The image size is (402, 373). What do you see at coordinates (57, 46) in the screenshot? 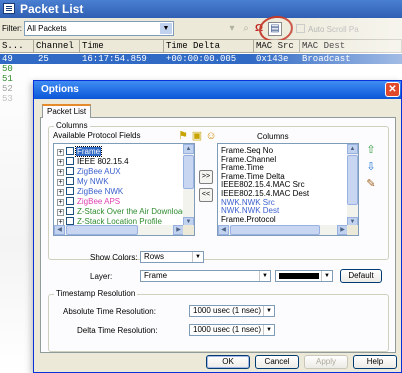
I see `col-header-channel: Channel` at bounding box center [57, 46].